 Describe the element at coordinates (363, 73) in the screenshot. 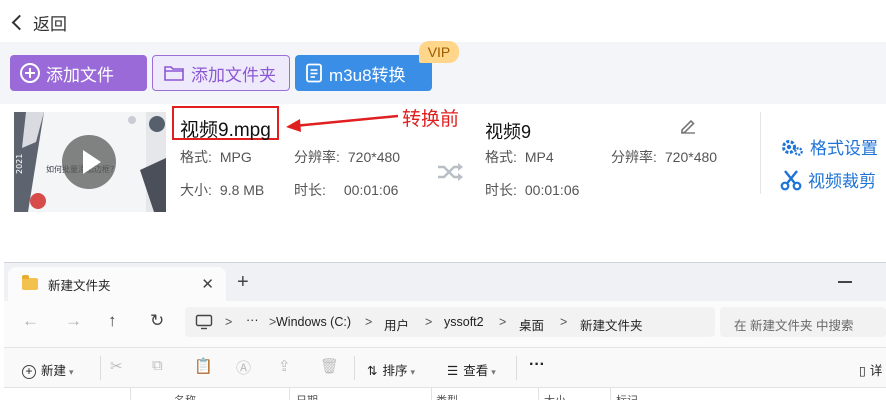

I see `m3u8-convert-button: m3u8转换` at that location.